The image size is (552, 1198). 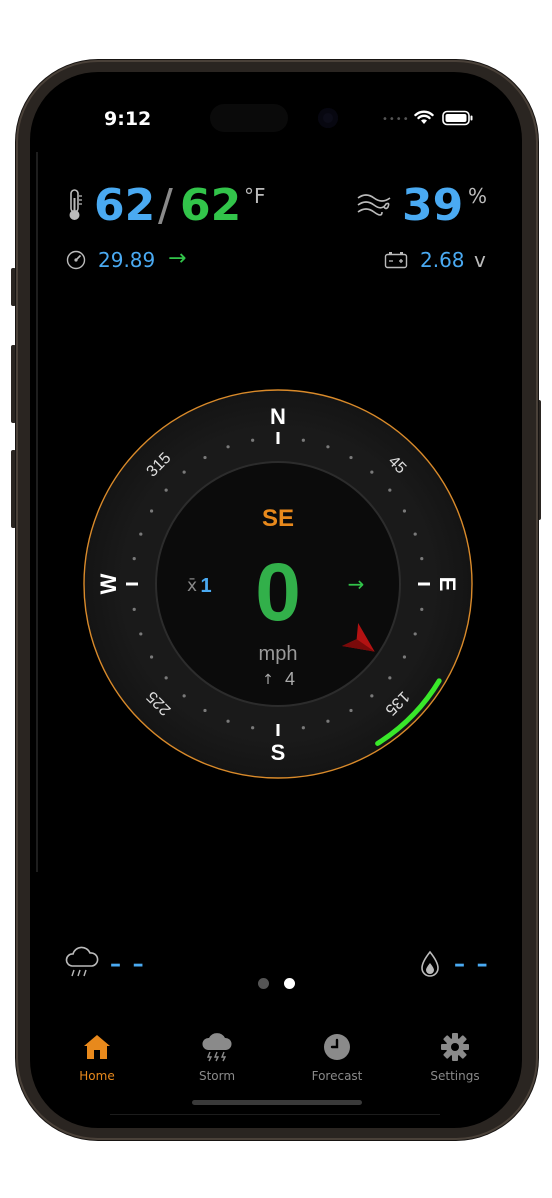 What do you see at coordinates (217, 1047) in the screenshot?
I see `storm-cloud-icon` at bounding box center [217, 1047].